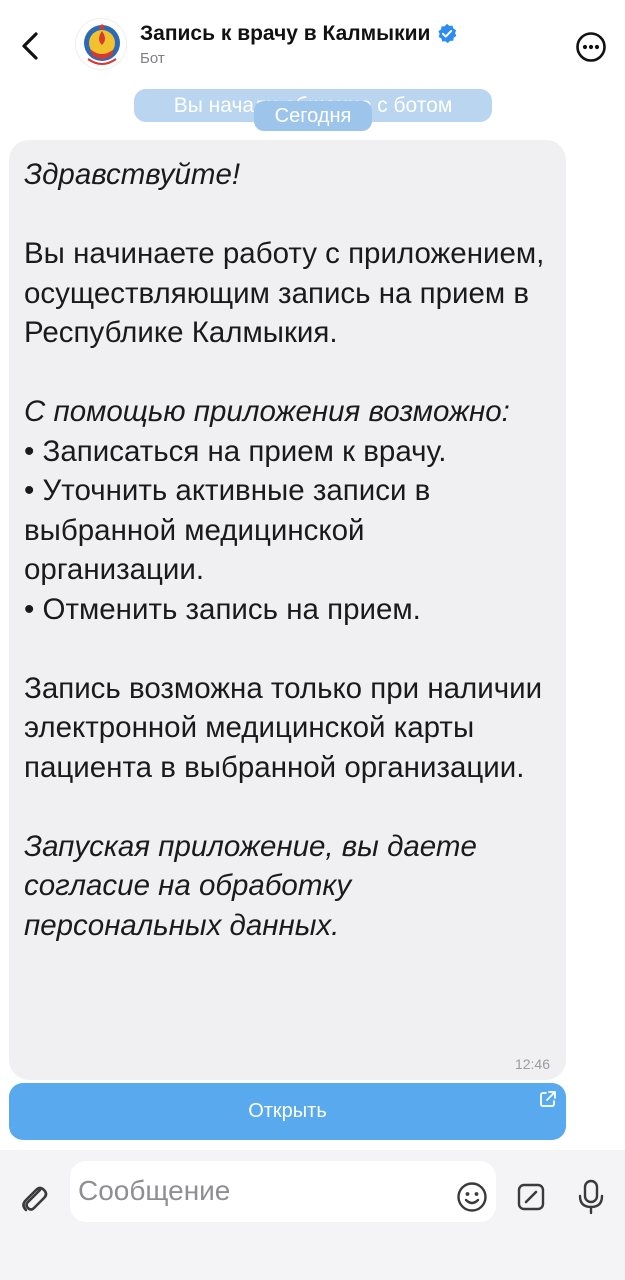  Describe the element at coordinates (267, 411) in the screenshot. I see `features-title: С помощью приложения возможно:` at that location.